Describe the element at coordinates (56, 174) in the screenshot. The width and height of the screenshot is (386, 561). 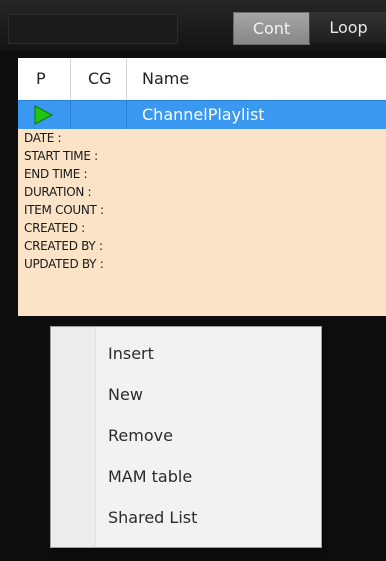
I see `info-end-time: END TIME :` at that location.